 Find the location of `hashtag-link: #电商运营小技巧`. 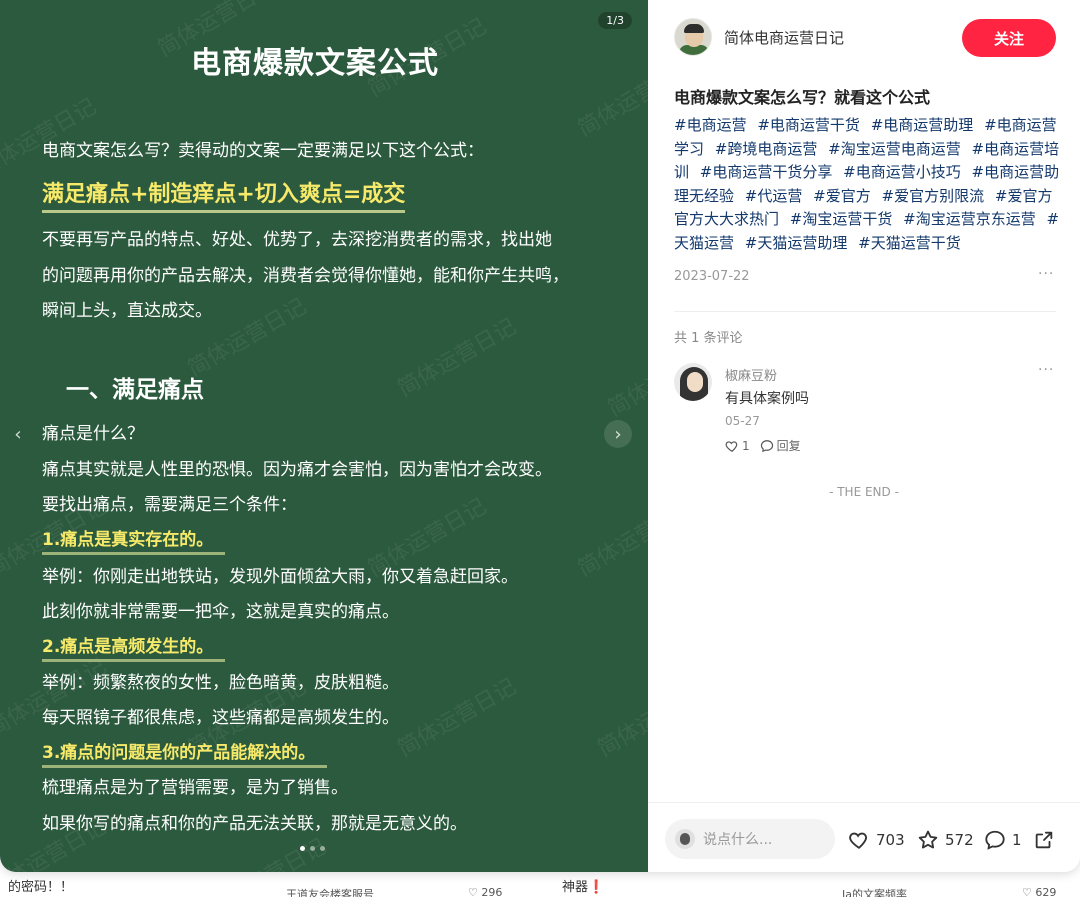

hashtag-link: #电商运营小技巧 is located at coordinates (902, 172).